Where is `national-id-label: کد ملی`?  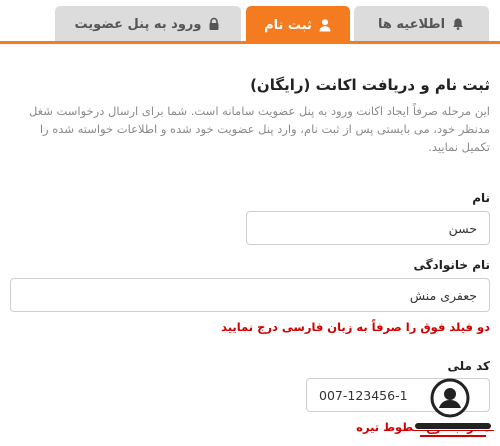 national-id-label: کد ملی is located at coordinates (468, 366).